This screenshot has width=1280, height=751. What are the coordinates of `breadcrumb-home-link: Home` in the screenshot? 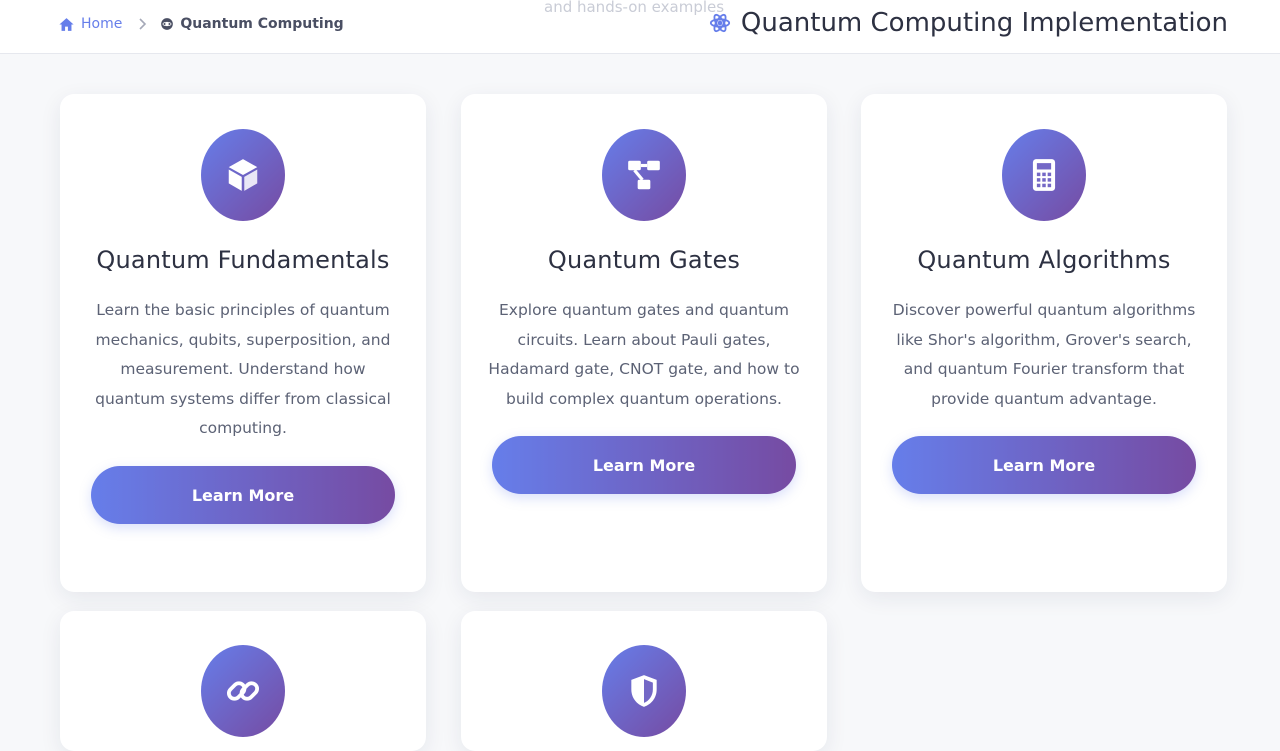 It's located at (90, 24).